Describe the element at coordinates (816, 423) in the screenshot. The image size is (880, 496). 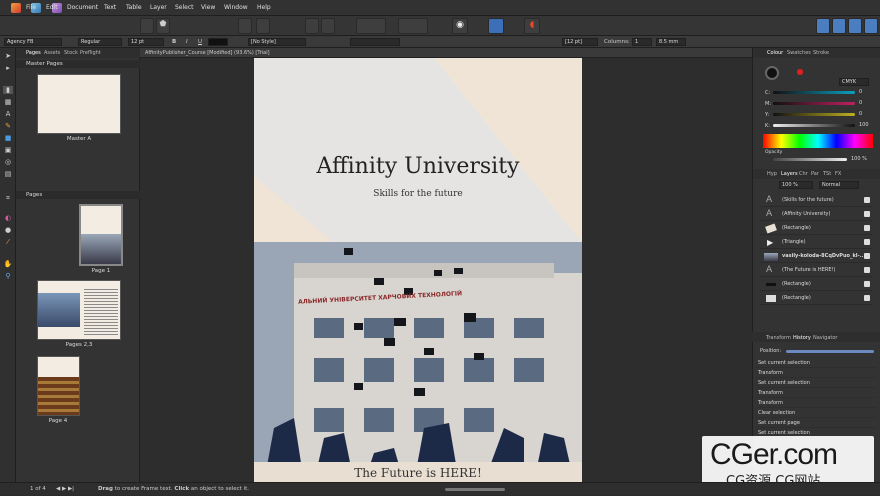
I see `history-item: Set current page` at that location.